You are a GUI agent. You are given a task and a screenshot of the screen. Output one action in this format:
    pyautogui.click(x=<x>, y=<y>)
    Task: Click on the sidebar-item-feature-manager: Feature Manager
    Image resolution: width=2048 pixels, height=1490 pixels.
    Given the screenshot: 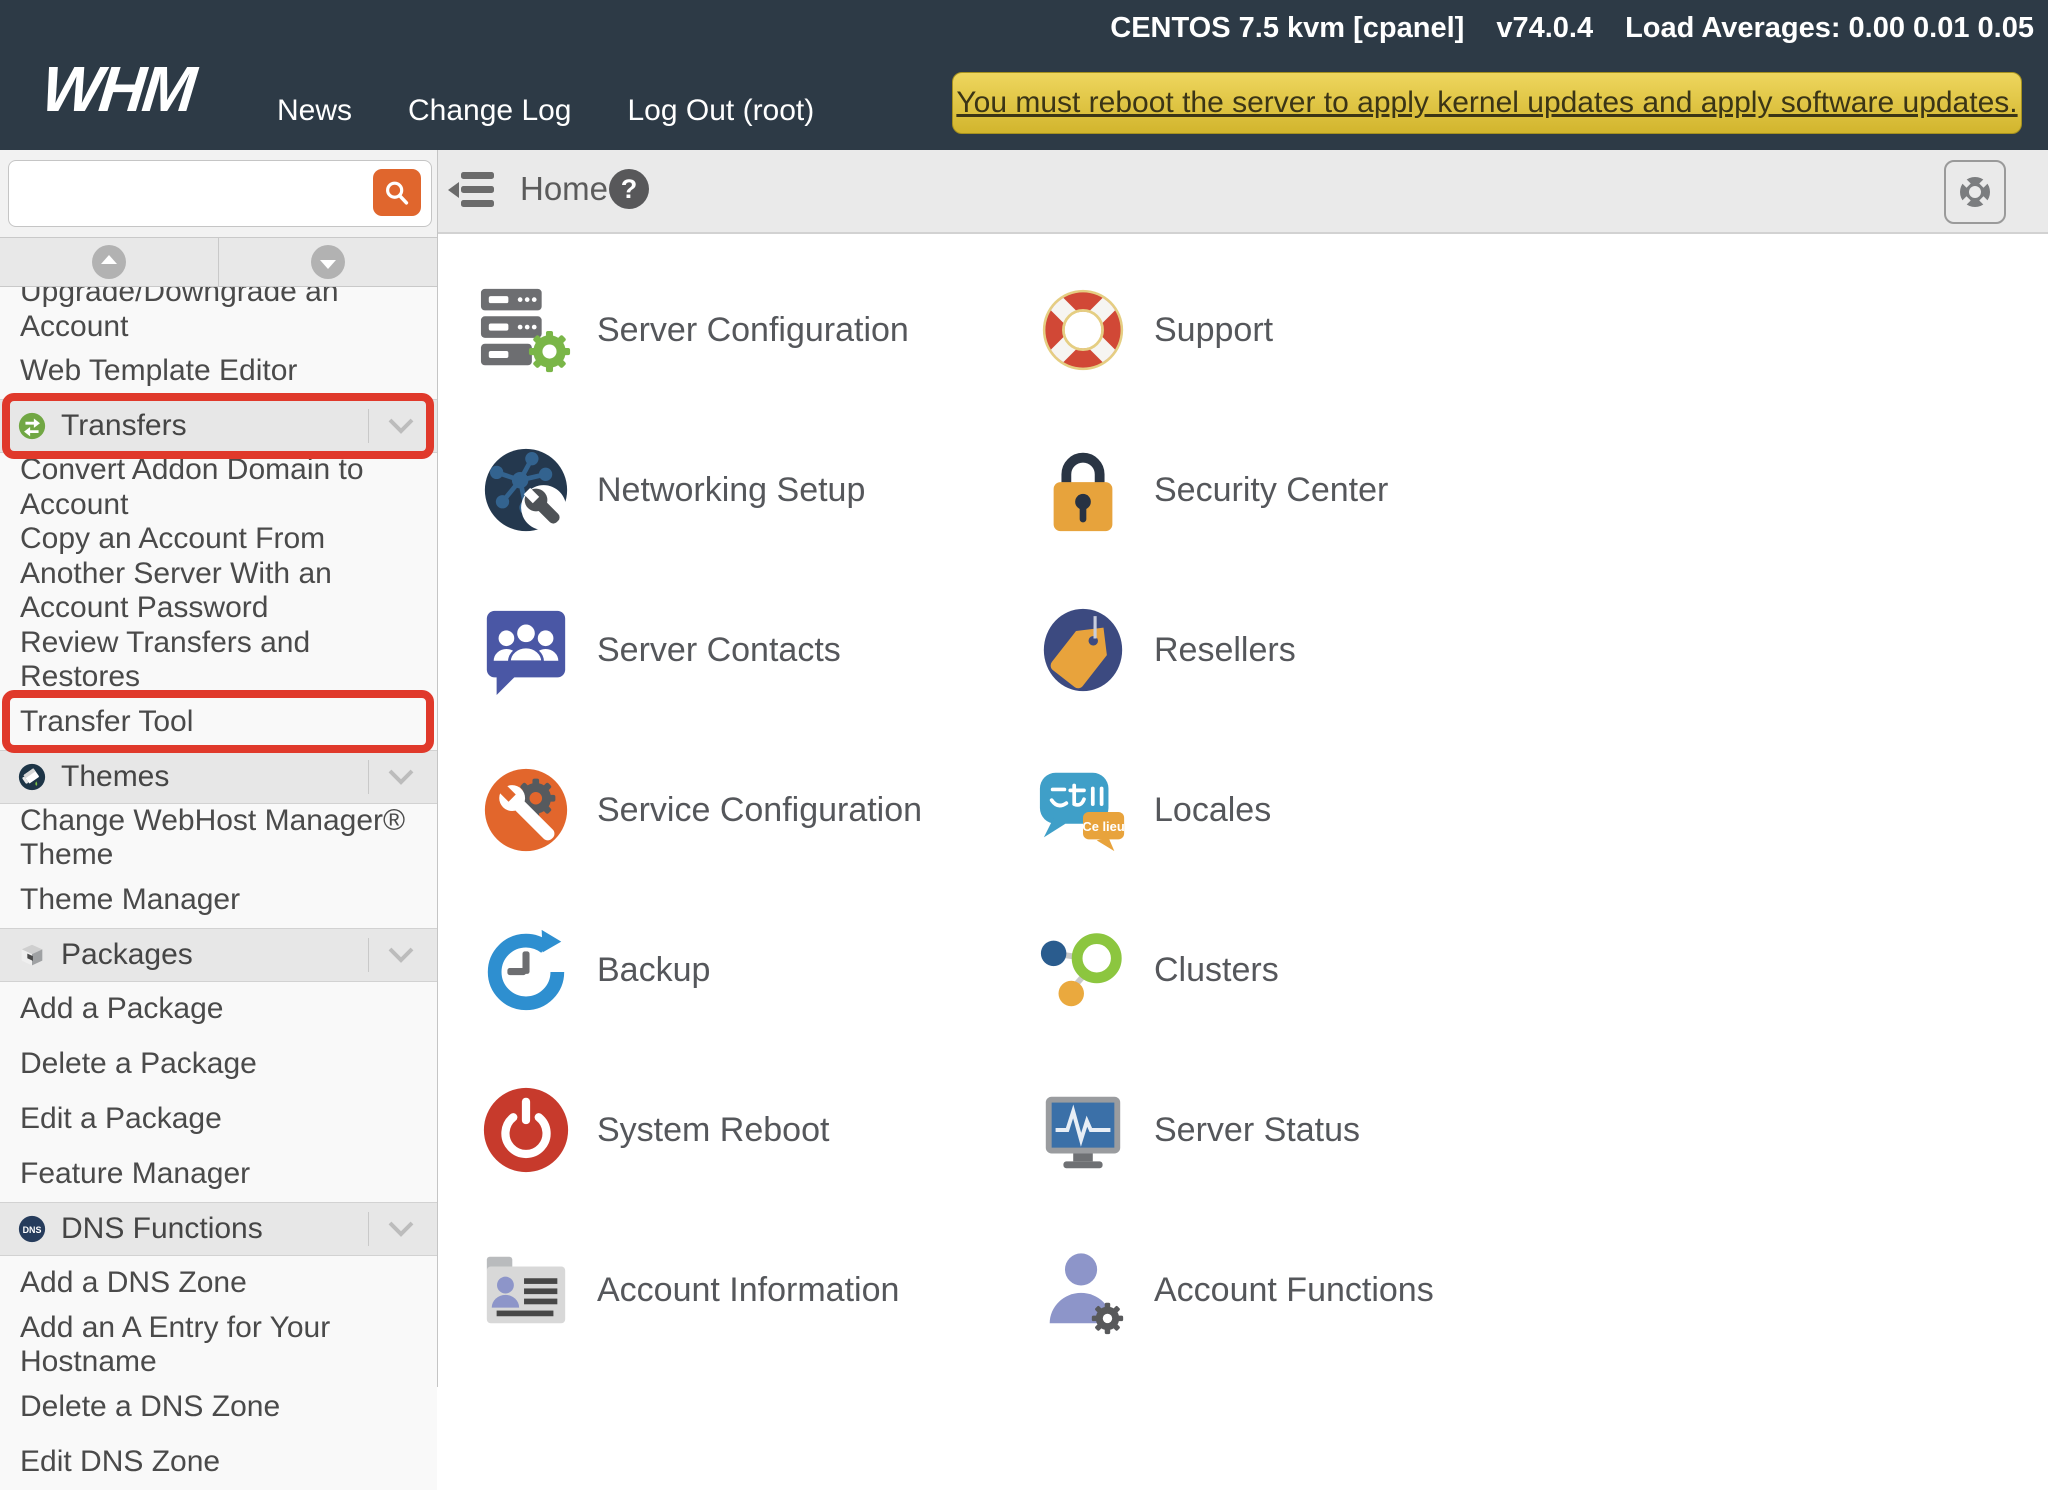 What is the action you would take?
    pyautogui.click(x=218, y=1174)
    